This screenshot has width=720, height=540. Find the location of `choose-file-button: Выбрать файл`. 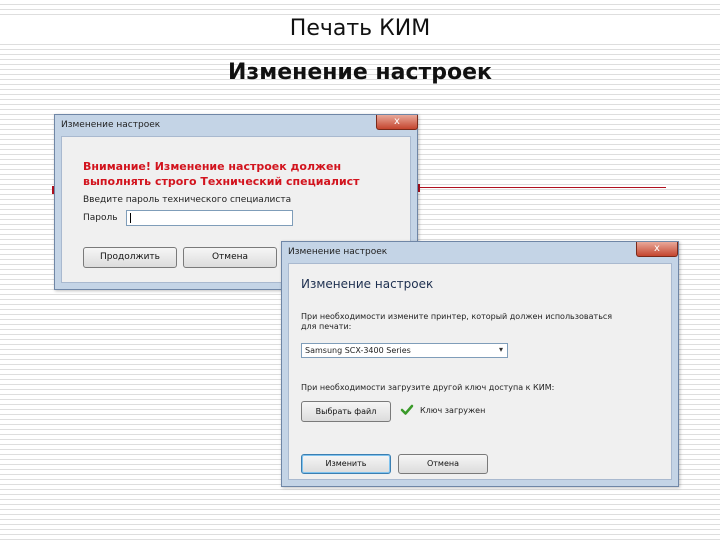

choose-file-button: Выбрать файл is located at coordinates (346, 411).